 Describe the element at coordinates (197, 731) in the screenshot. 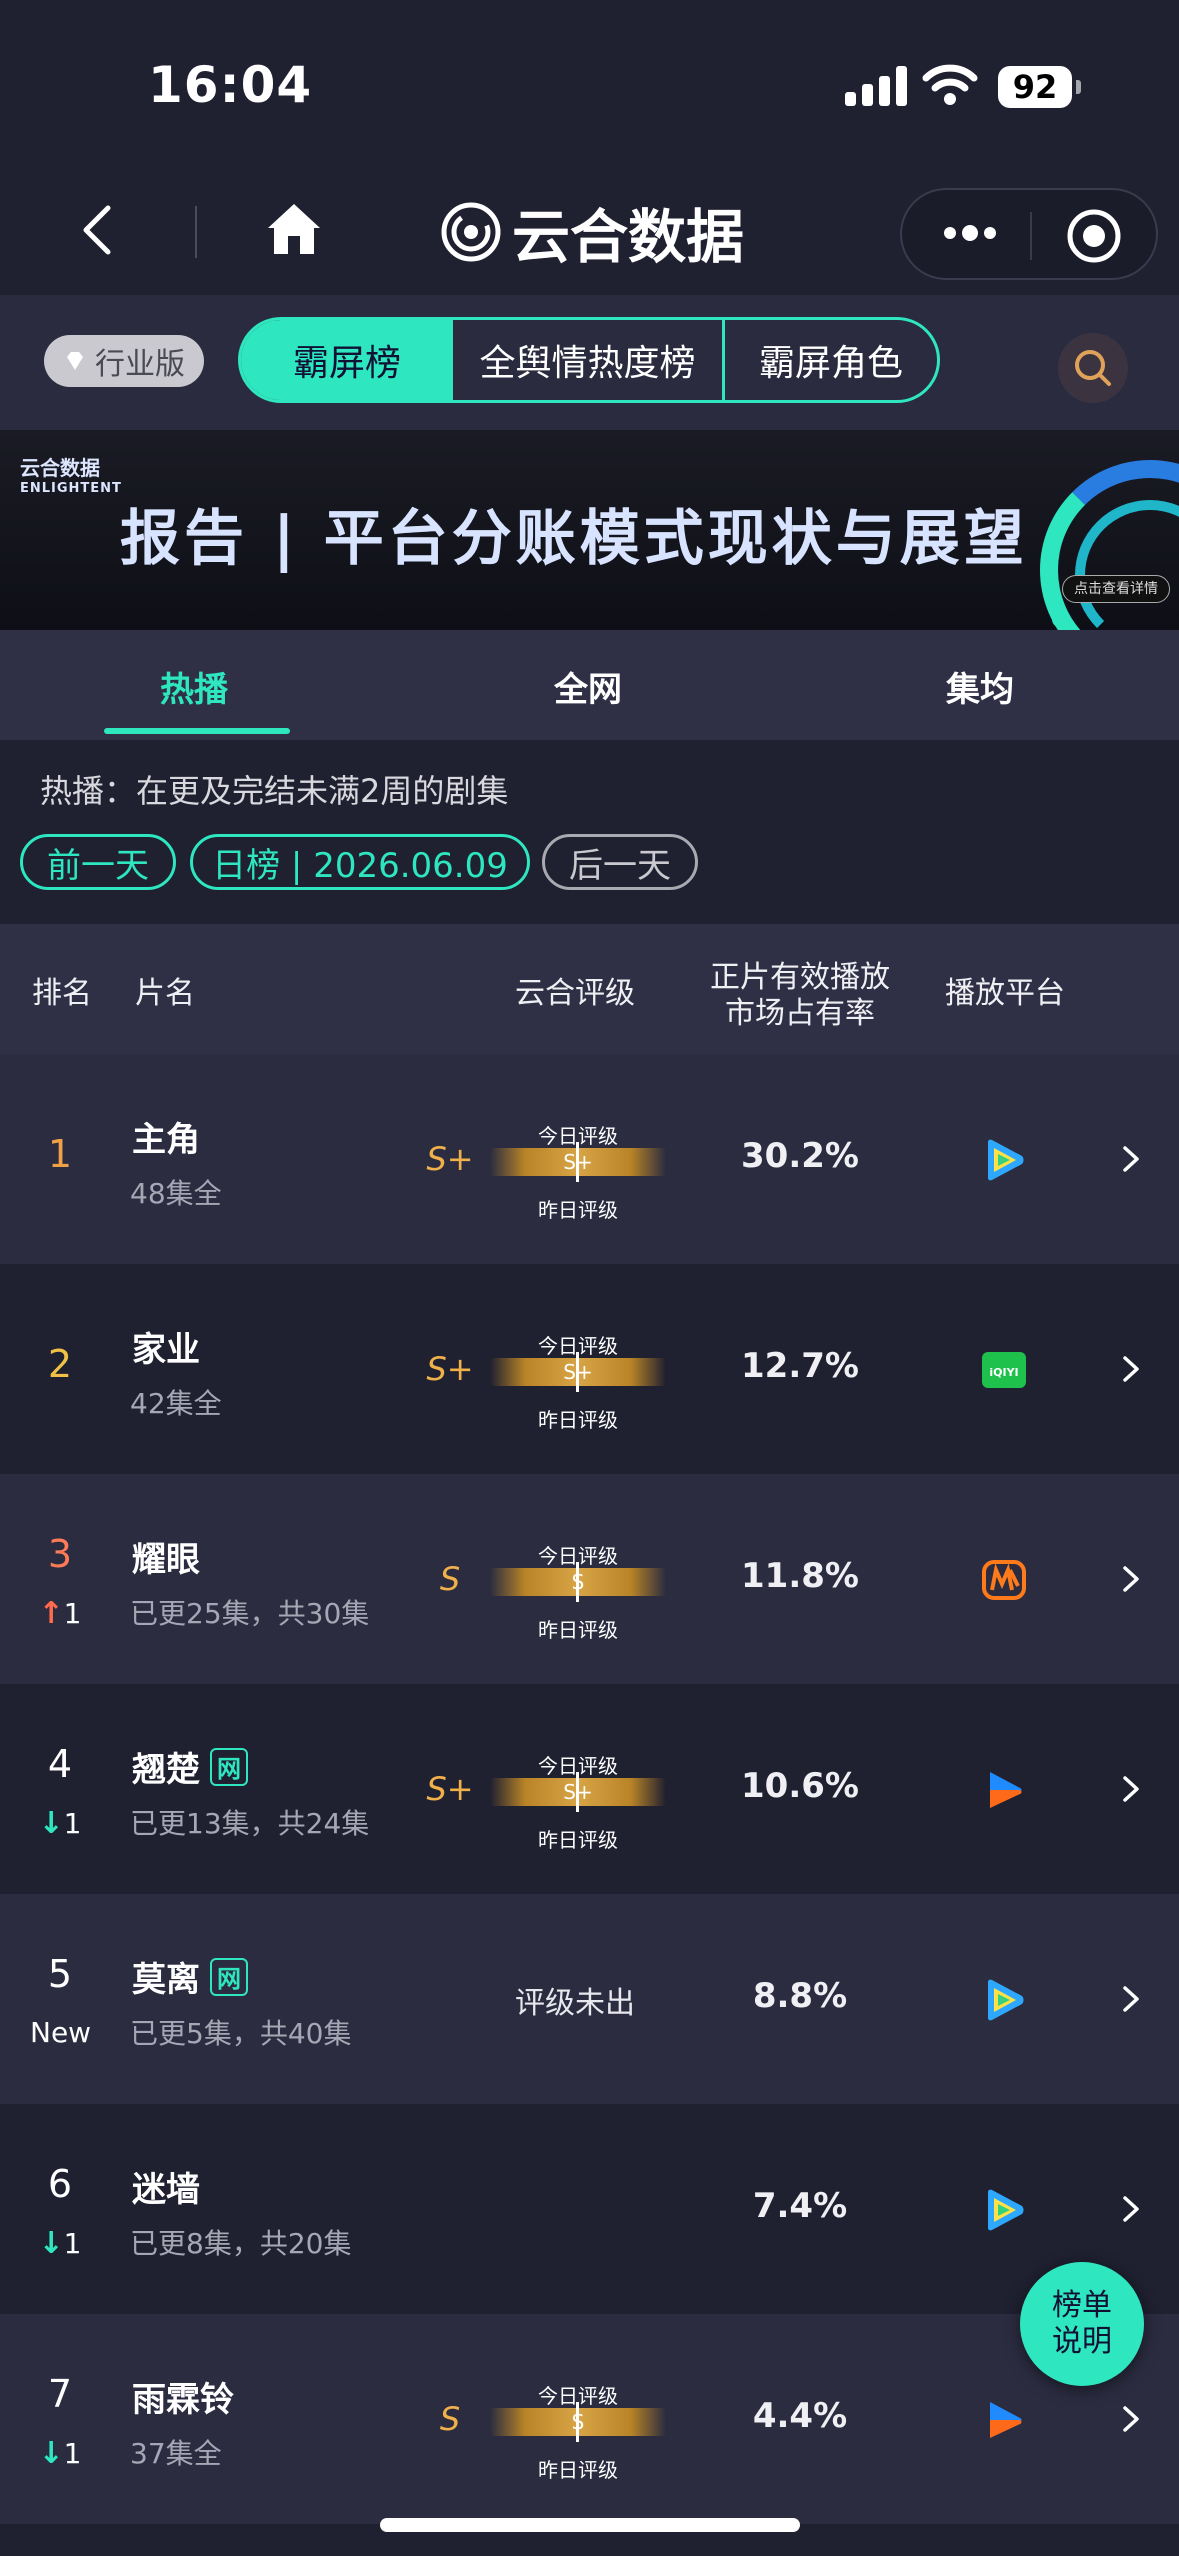

I see `active-tab-underline` at that location.